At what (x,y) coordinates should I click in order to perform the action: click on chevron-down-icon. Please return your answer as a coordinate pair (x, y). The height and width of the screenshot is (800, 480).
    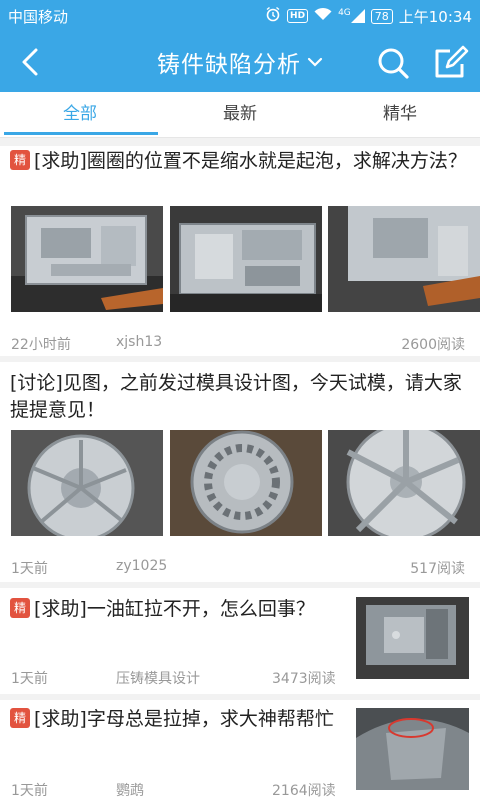
    Looking at the image, I should click on (315, 62).